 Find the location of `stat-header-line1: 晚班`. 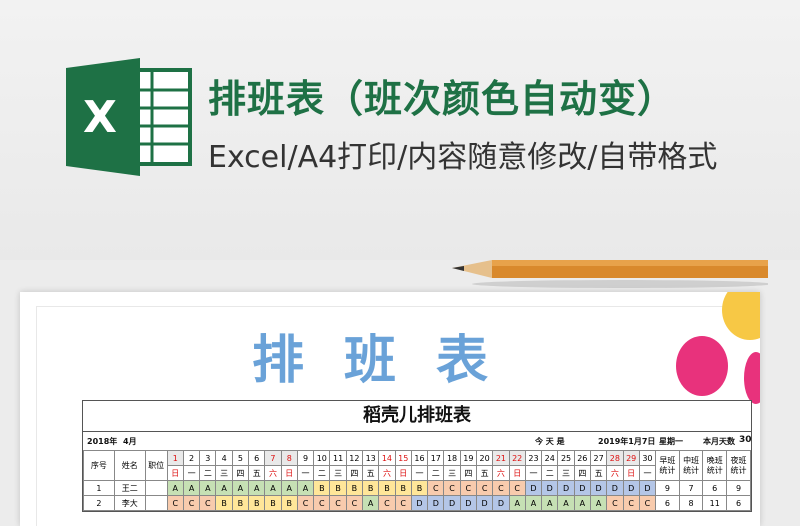

stat-header-line1: 晚班 is located at coordinates (714, 460).